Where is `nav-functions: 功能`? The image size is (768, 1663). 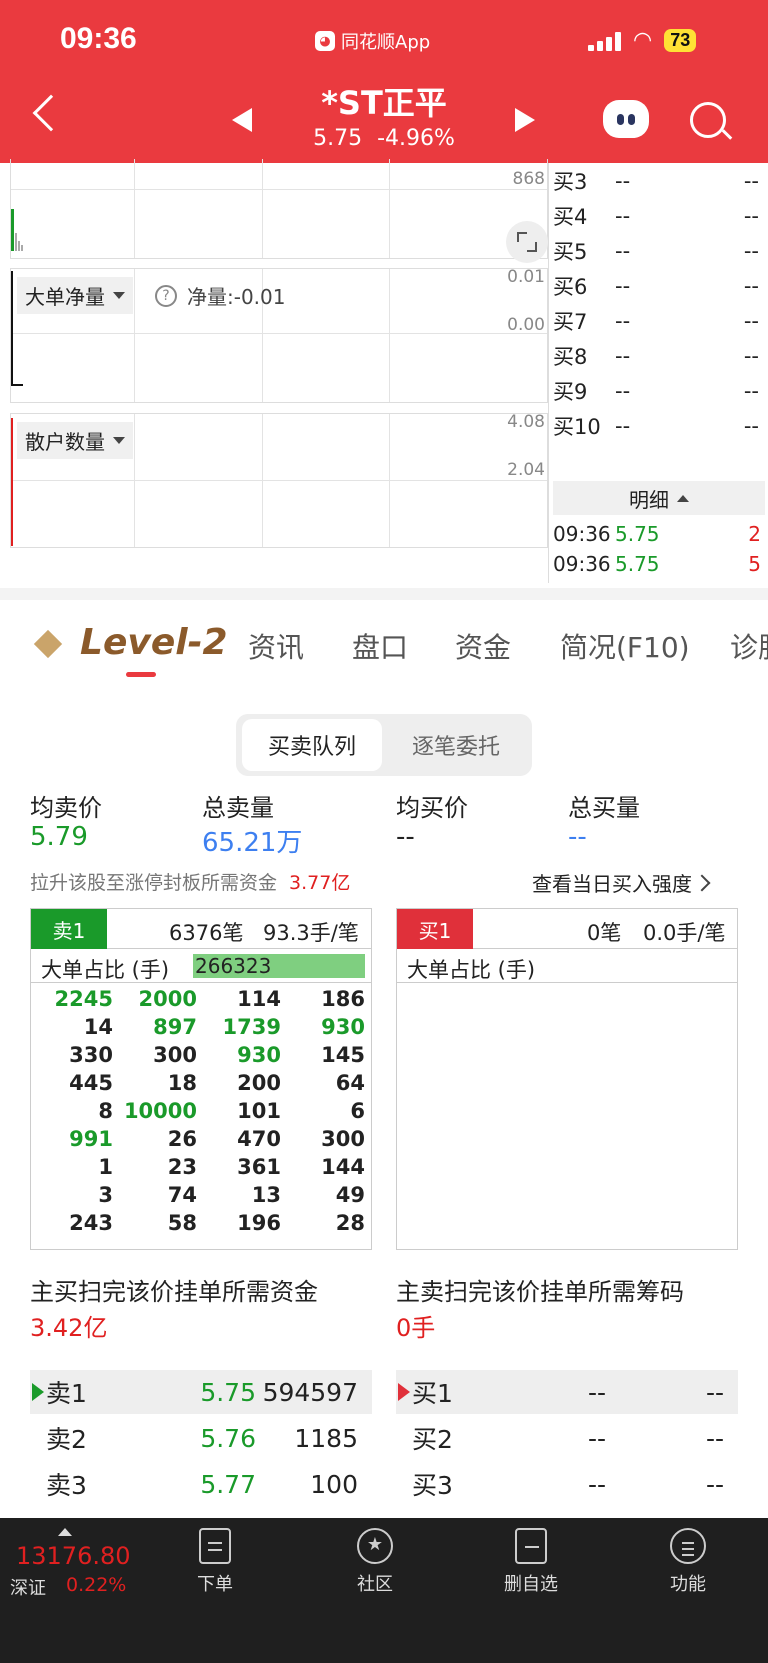
nav-functions: 功能 is located at coordinates (688, 1562).